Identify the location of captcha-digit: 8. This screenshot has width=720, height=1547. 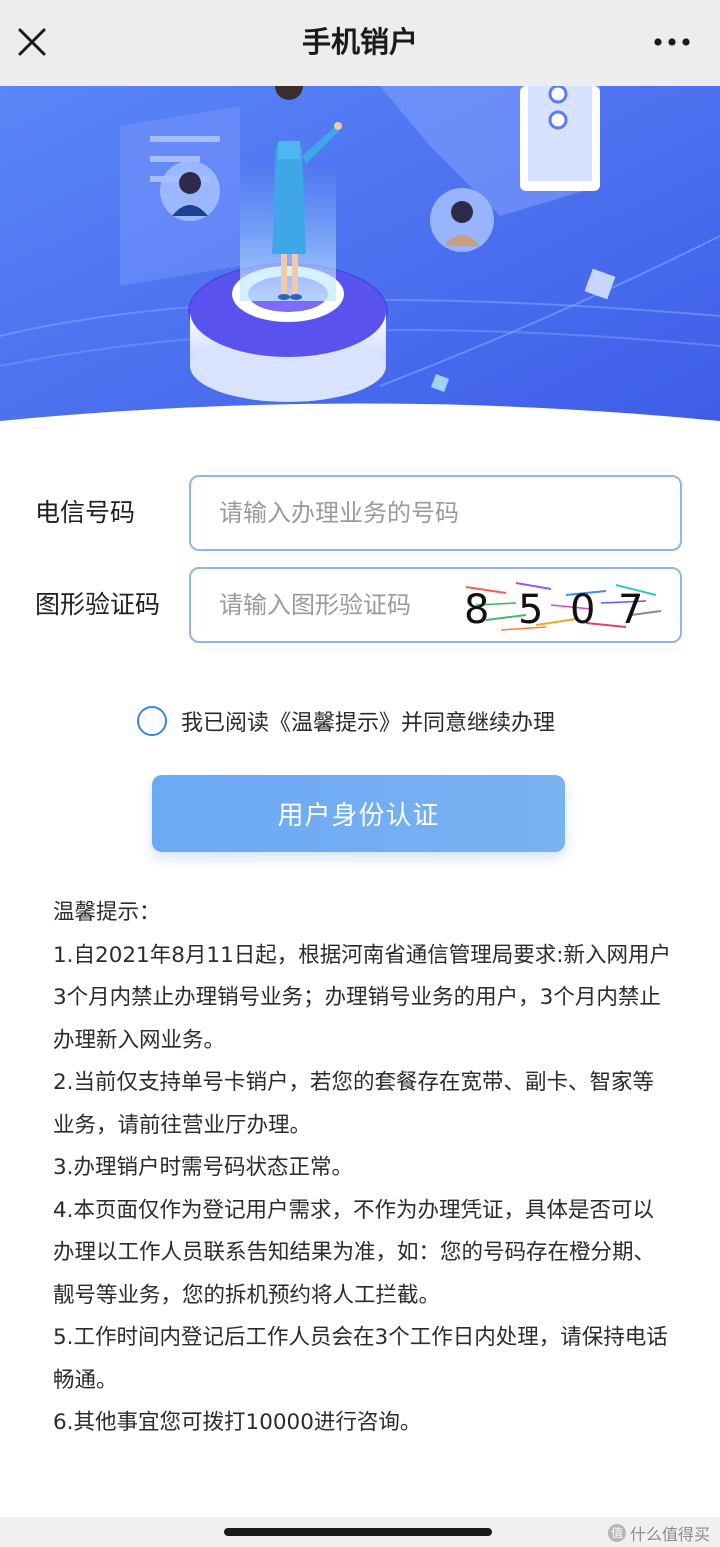
(476, 610).